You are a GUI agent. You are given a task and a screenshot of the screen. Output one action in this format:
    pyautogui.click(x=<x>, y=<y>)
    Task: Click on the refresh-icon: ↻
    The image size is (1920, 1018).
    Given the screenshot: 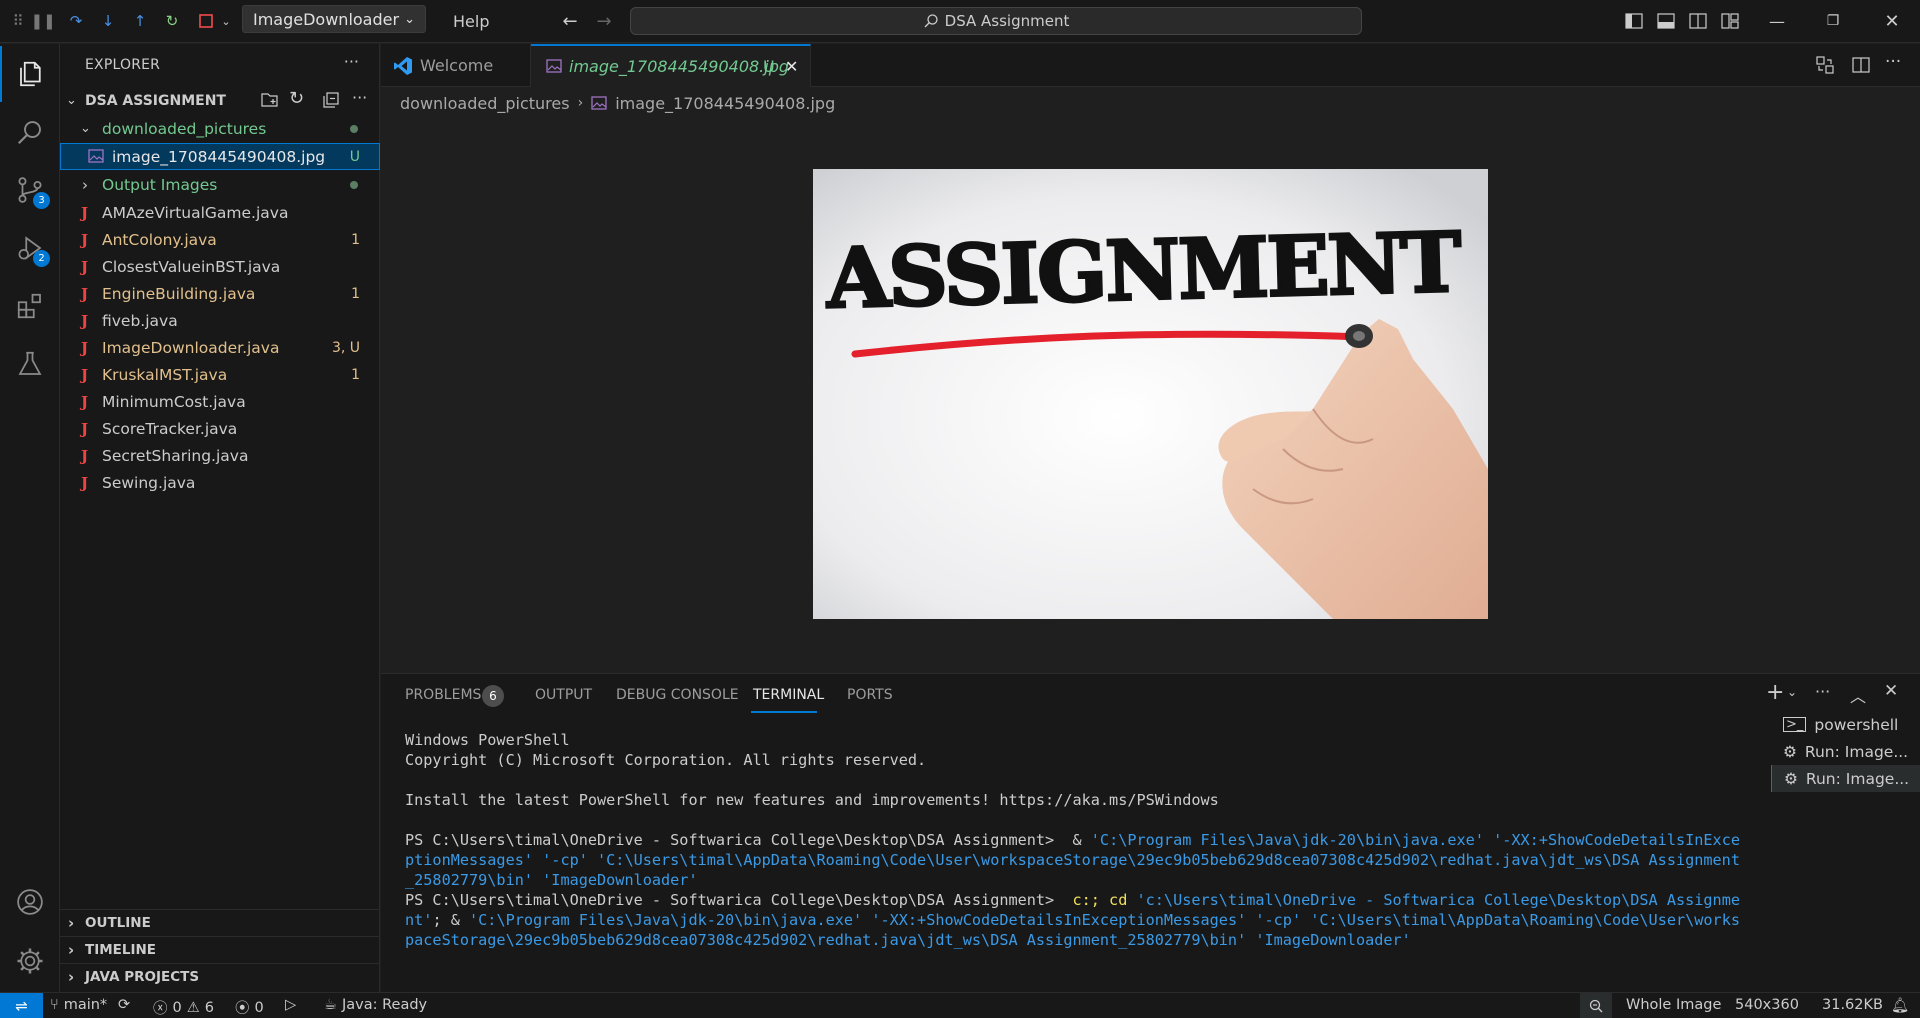 What is the action you would take?
    pyautogui.click(x=296, y=98)
    